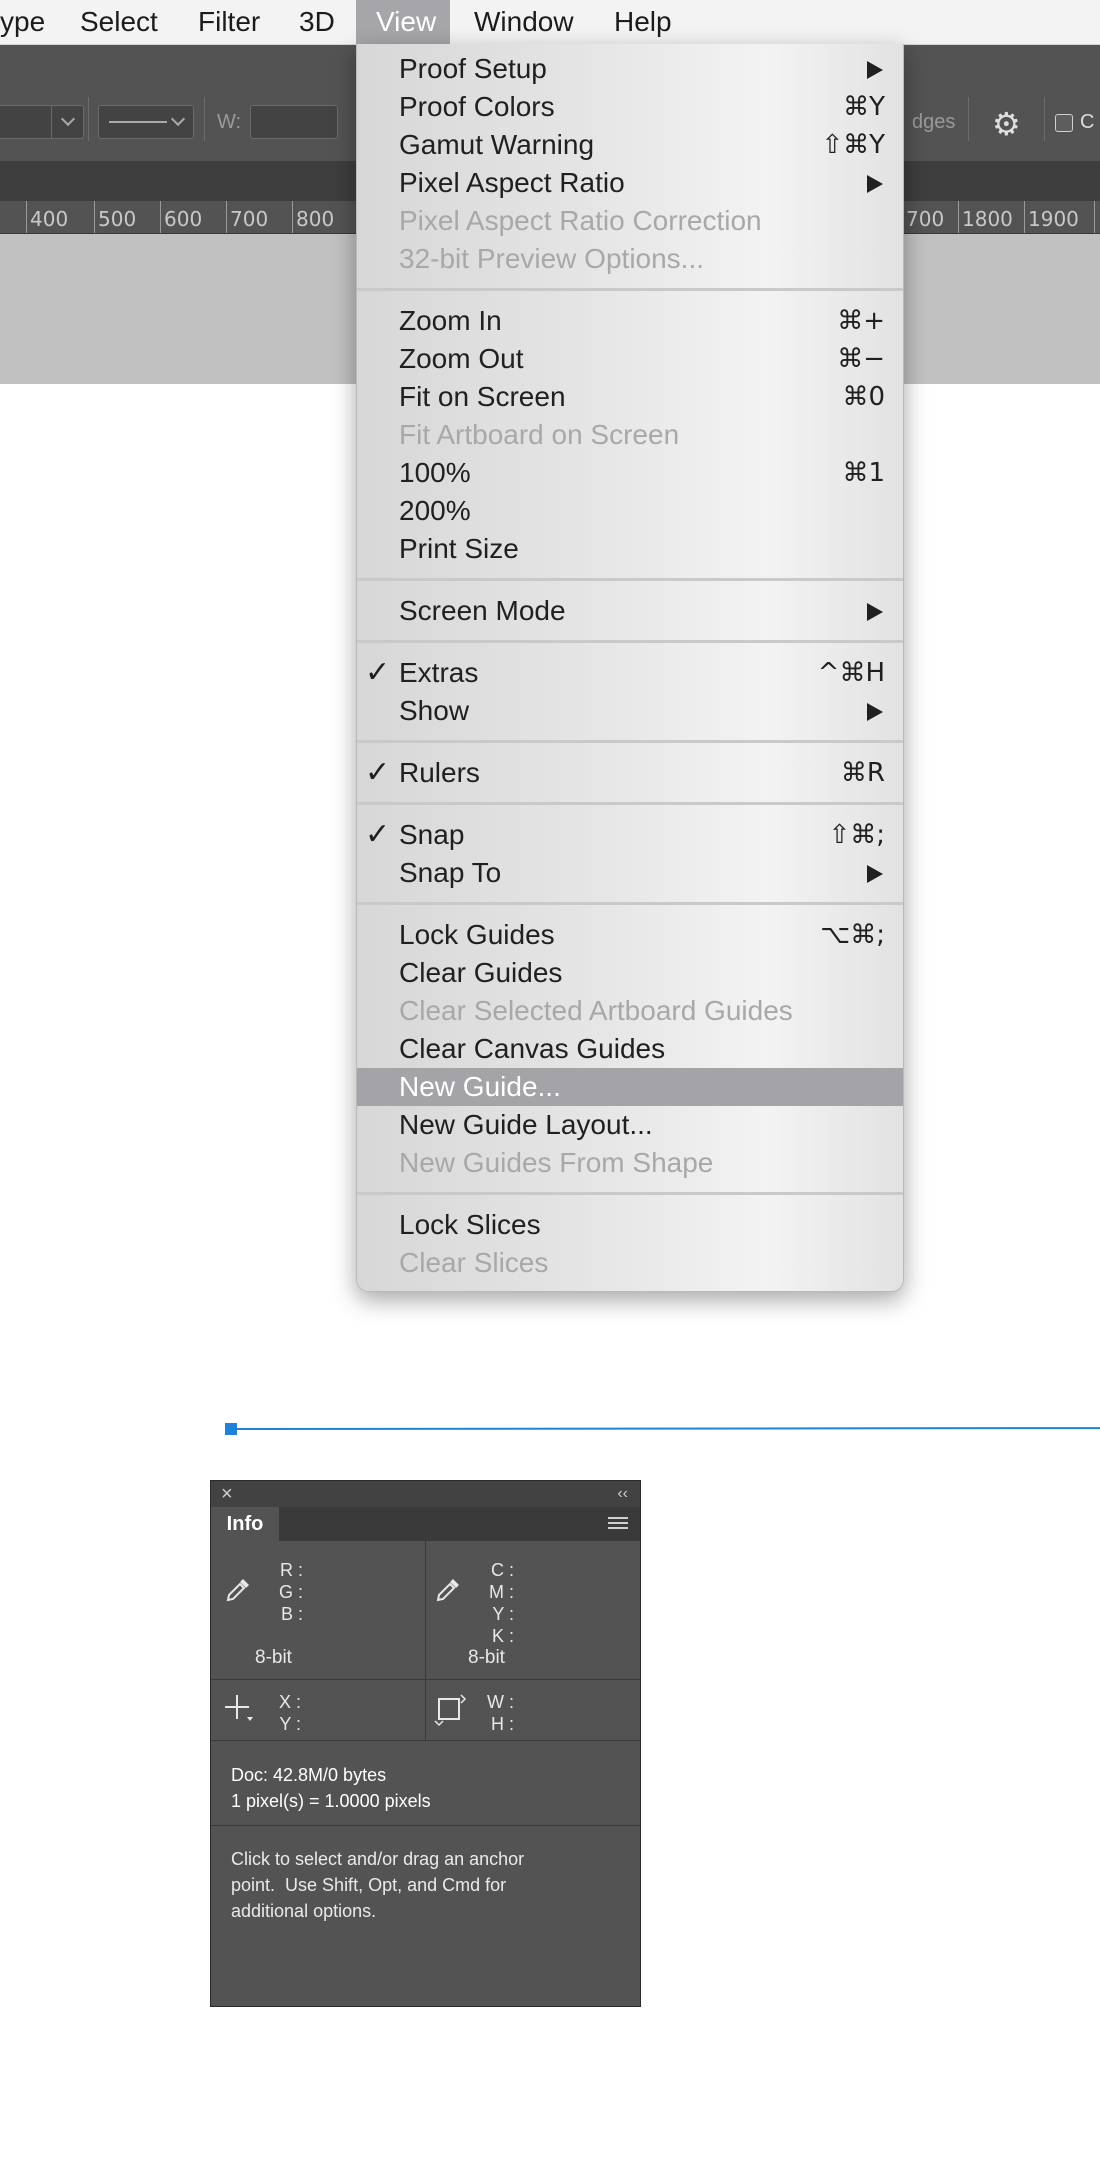 Image resolution: width=1100 pixels, height=2178 pixels. What do you see at coordinates (68, 119) in the screenshot?
I see `chevron-down-icon` at bounding box center [68, 119].